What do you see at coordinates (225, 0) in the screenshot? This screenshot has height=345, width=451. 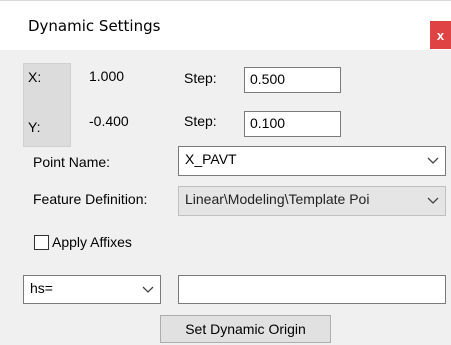 I see `title-bar-divider` at bounding box center [225, 0].